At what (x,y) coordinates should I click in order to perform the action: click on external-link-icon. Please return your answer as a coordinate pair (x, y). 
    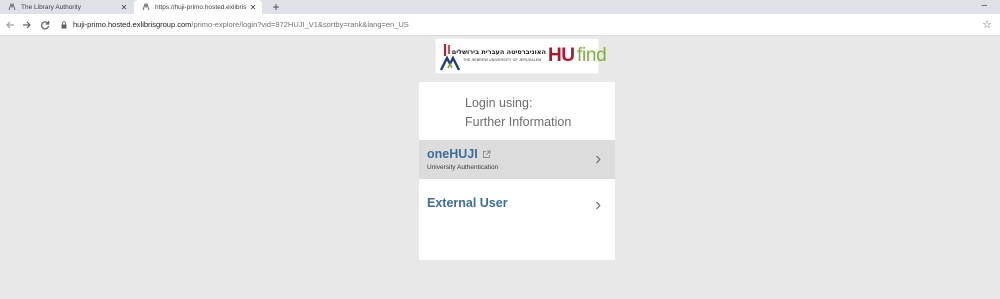
    Looking at the image, I should click on (486, 154).